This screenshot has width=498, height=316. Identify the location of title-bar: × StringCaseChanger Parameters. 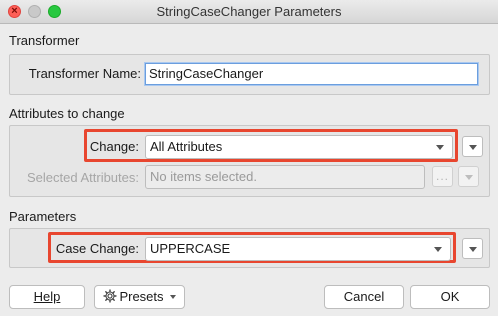
(249, 12).